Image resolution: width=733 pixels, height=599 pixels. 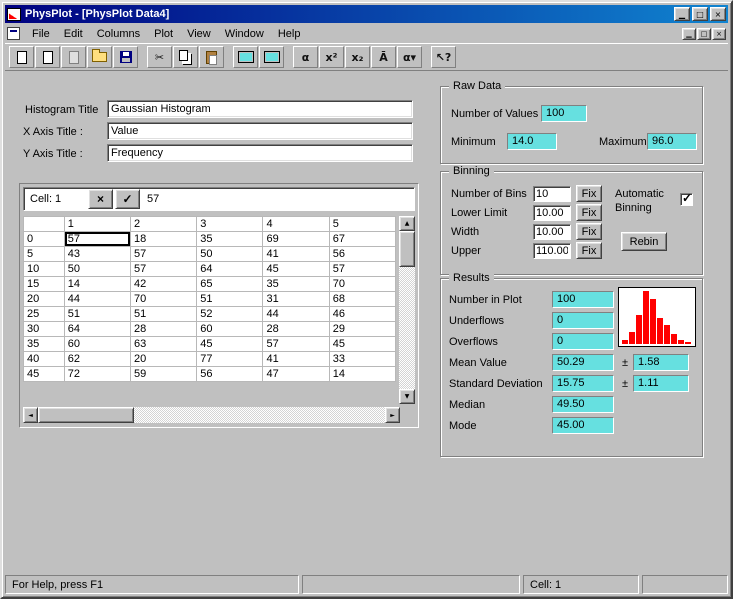 I want to click on table-cell: 62, so click(x=97, y=359).